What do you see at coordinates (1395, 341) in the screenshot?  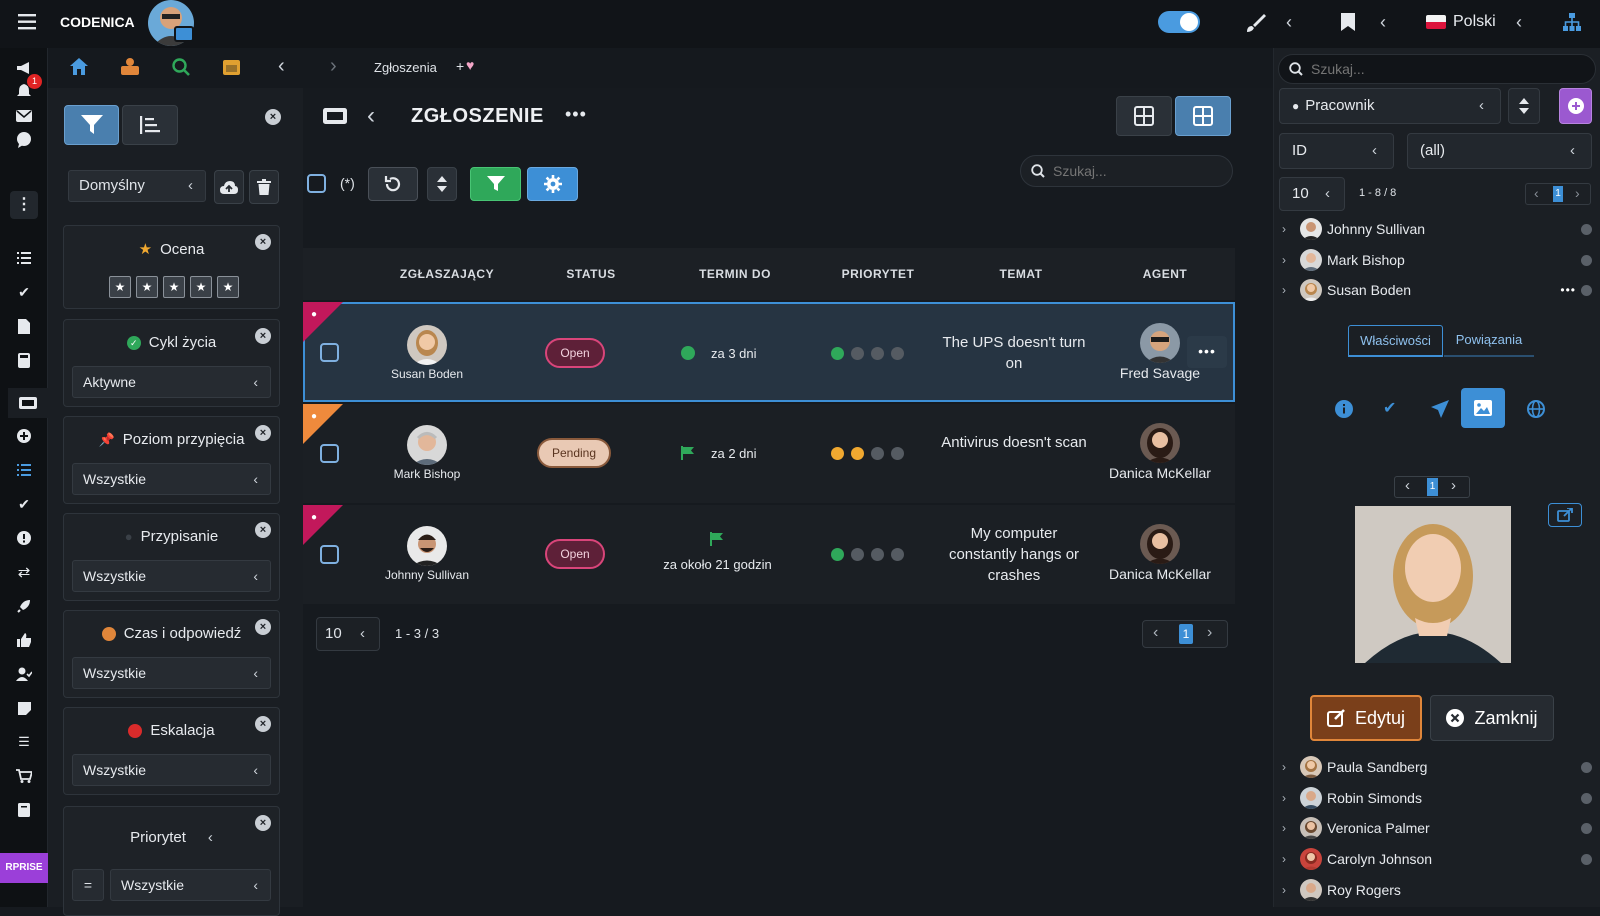 I see `tab-properties: Właściwości` at bounding box center [1395, 341].